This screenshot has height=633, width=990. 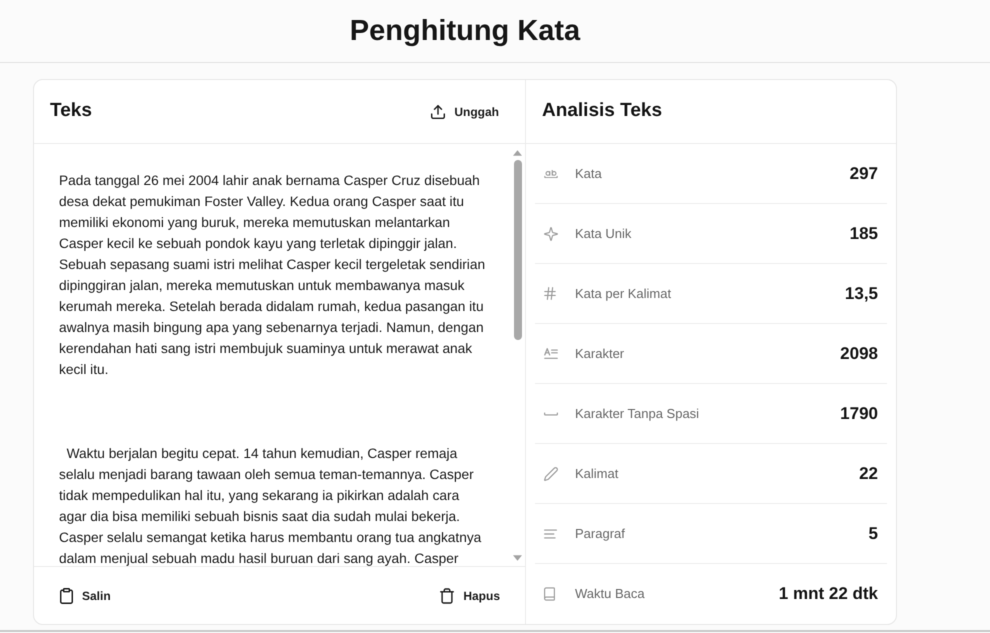 What do you see at coordinates (465, 111) in the screenshot?
I see `upload-button: Unggah` at bounding box center [465, 111].